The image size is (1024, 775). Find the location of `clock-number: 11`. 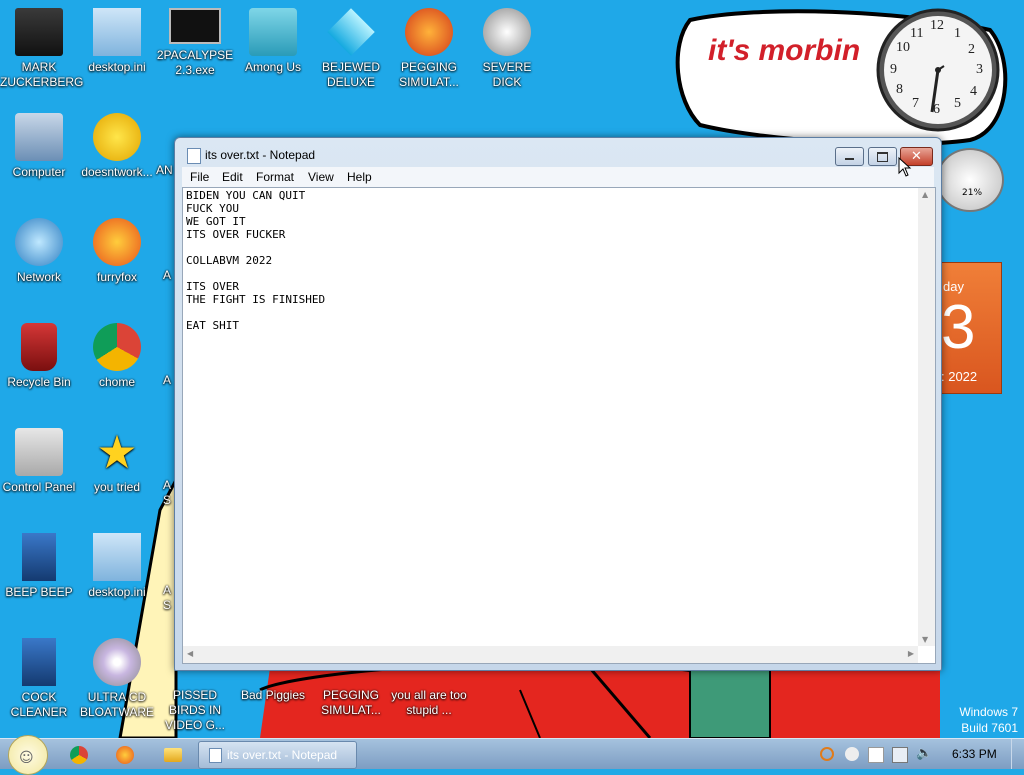

clock-number: 11 is located at coordinates (917, 33).